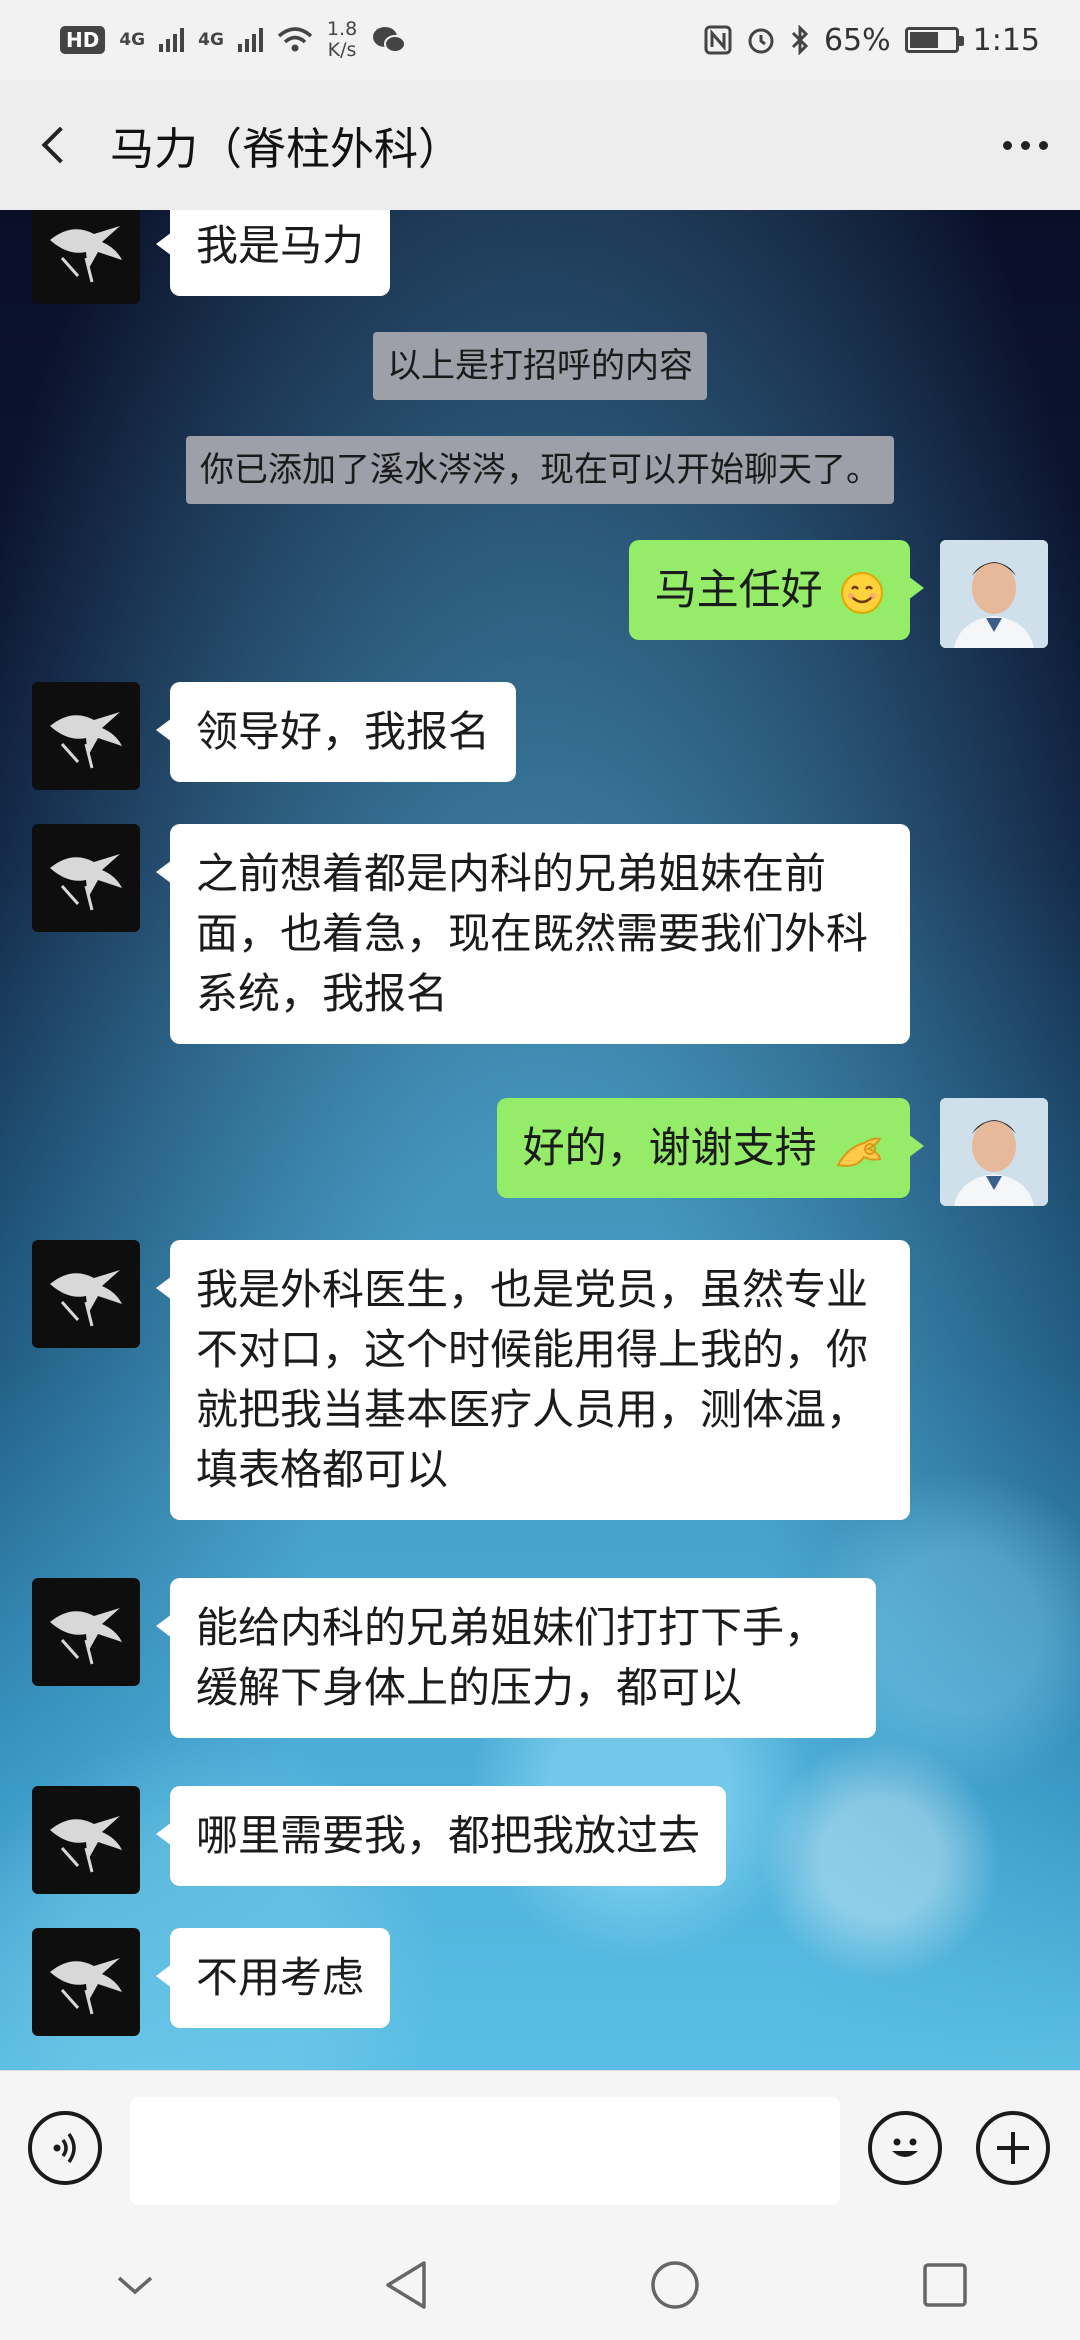  What do you see at coordinates (1006, 40) in the screenshot?
I see `clock: 1:15` at bounding box center [1006, 40].